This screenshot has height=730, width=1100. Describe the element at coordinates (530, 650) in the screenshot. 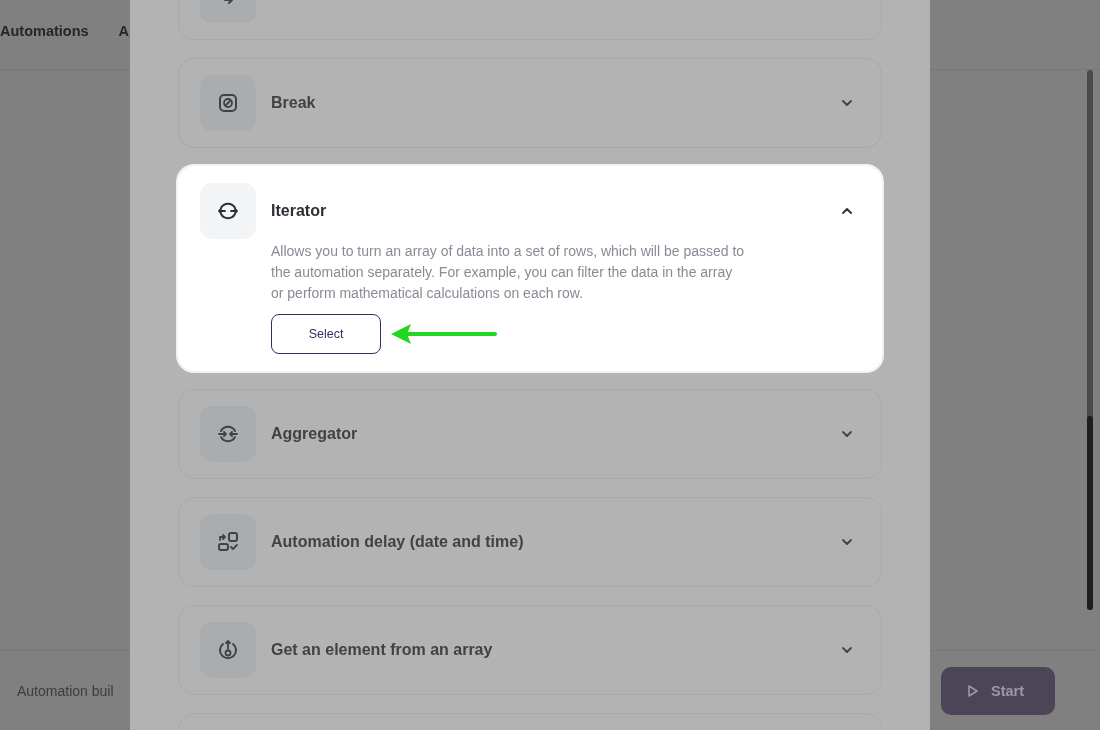

I see `step-card: Get an element from an array` at that location.